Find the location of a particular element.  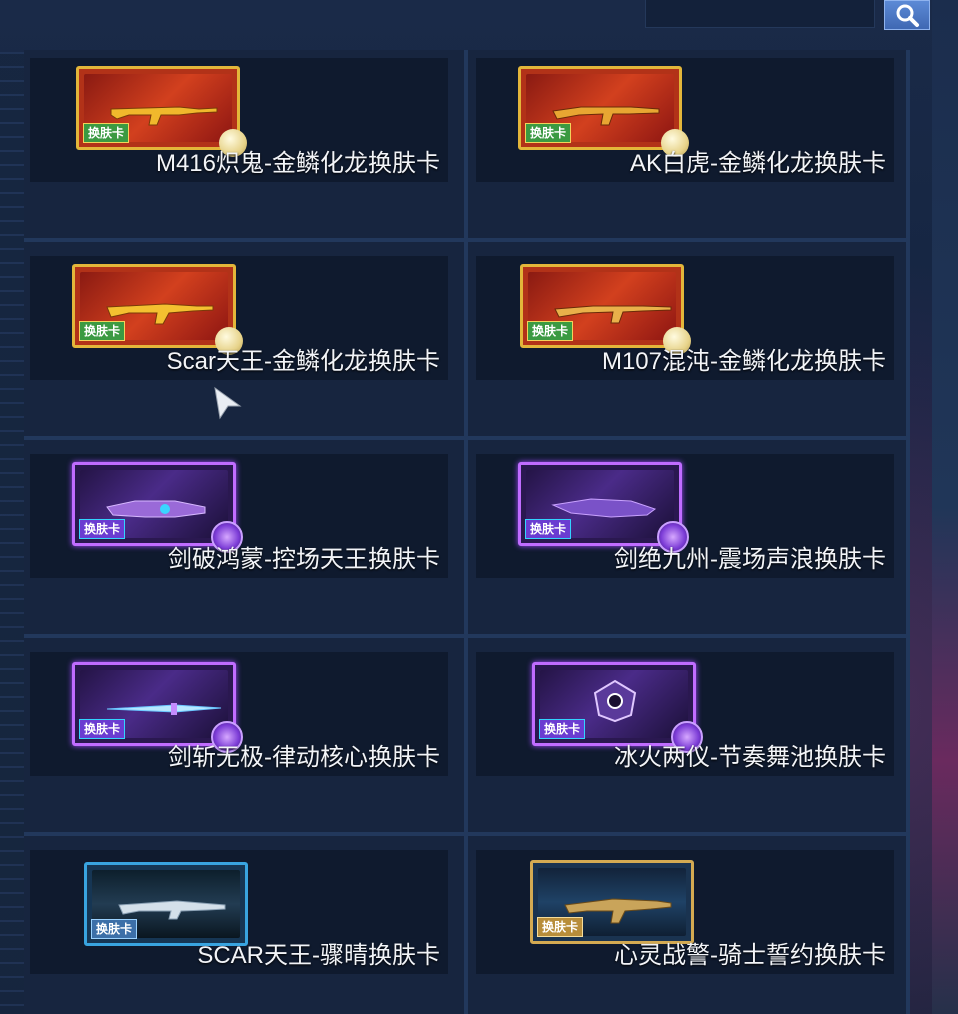

right-edge-panel is located at coordinates (945, 507).